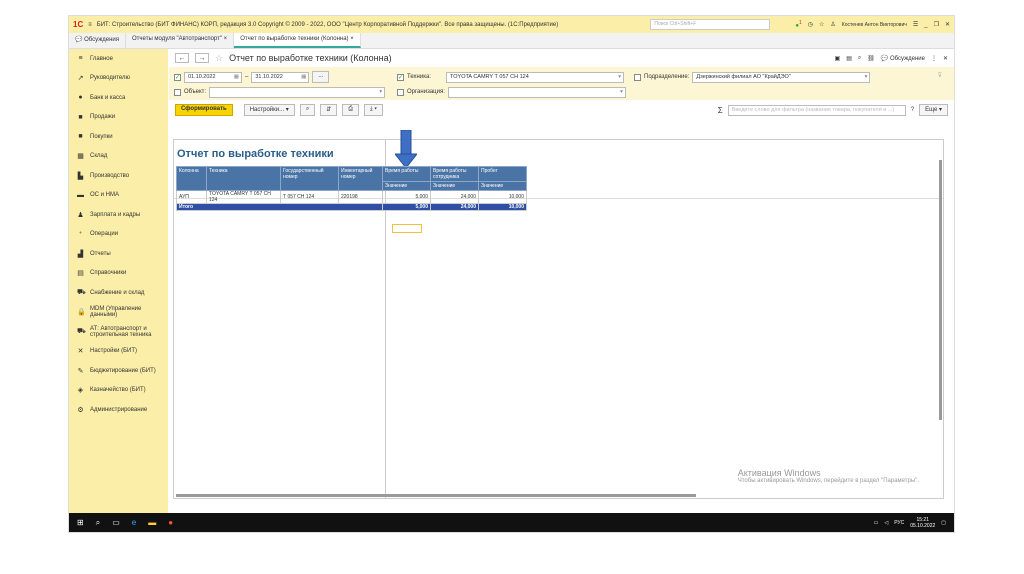  I want to click on volume-icon: ◁, so click(886, 523).